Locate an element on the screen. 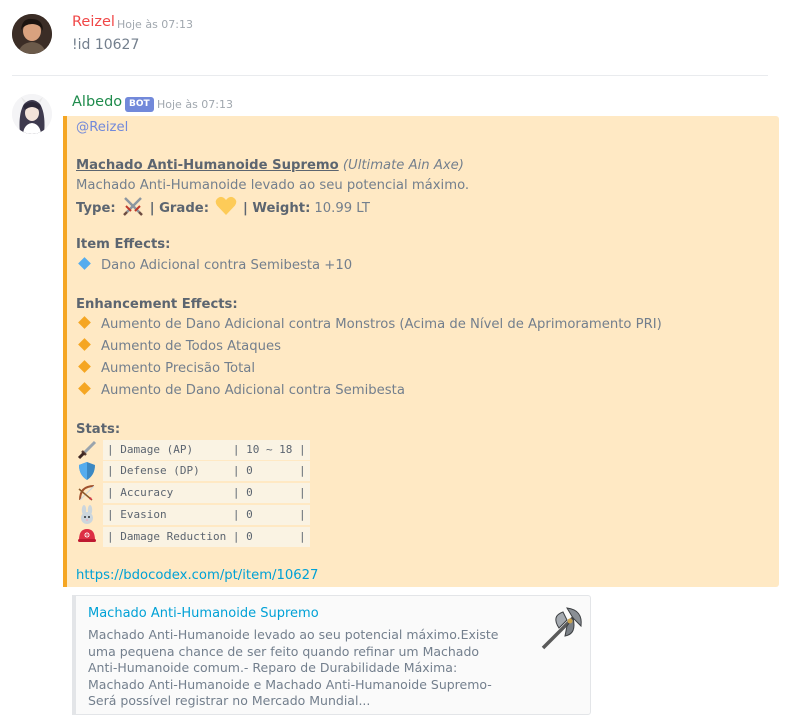  type-label: Type: is located at coordinates (96, 208).